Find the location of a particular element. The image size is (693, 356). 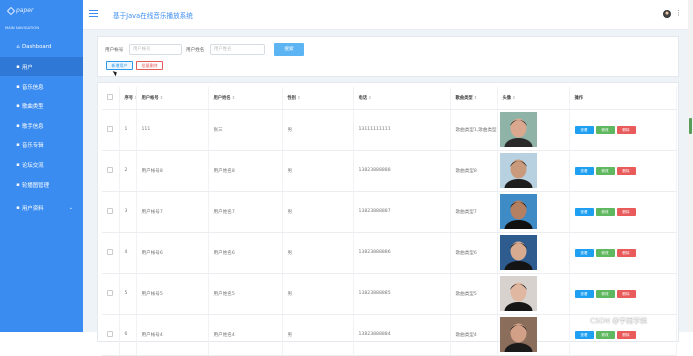

column-header-label: 歌曲类型 is located at coordinates (464, 98).